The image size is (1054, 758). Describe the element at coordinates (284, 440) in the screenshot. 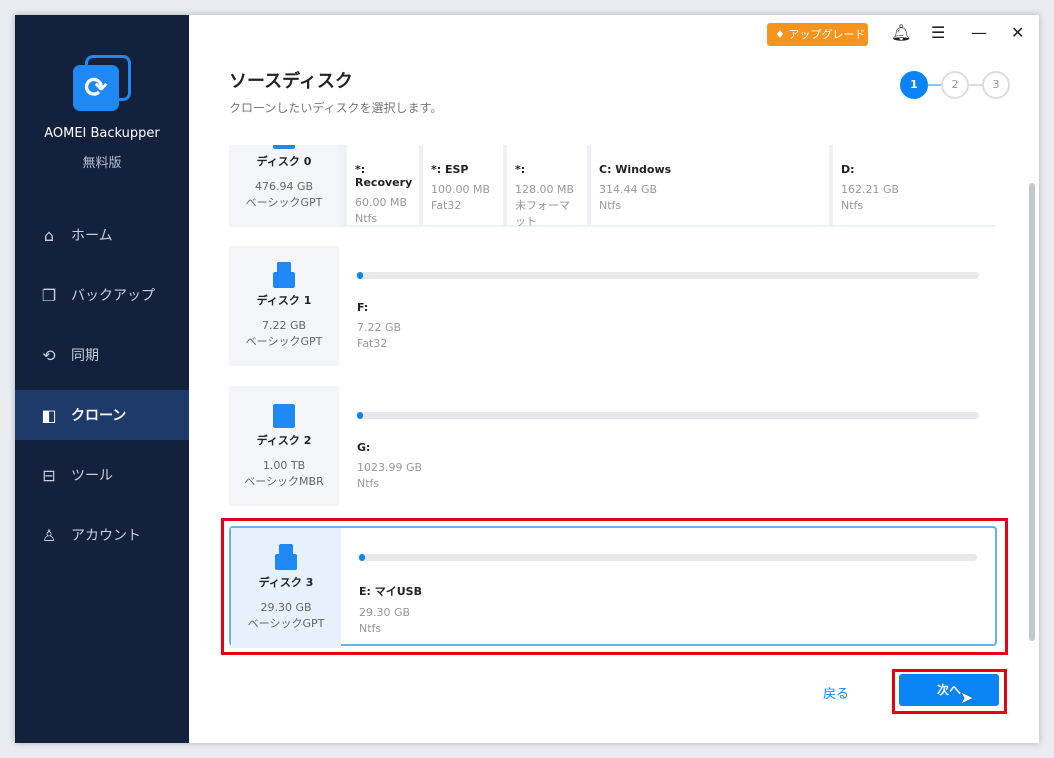

I see `disk-name: ディスク 2` at that location.